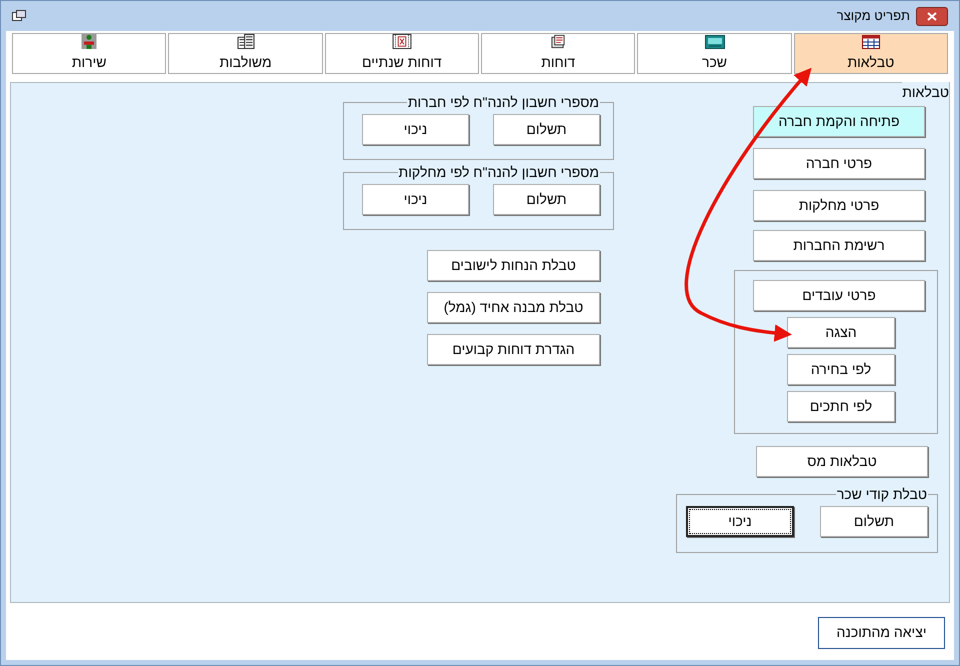 This screenshot has width=960, height=666. I want to click on tab: שירות, so click(89, 53).